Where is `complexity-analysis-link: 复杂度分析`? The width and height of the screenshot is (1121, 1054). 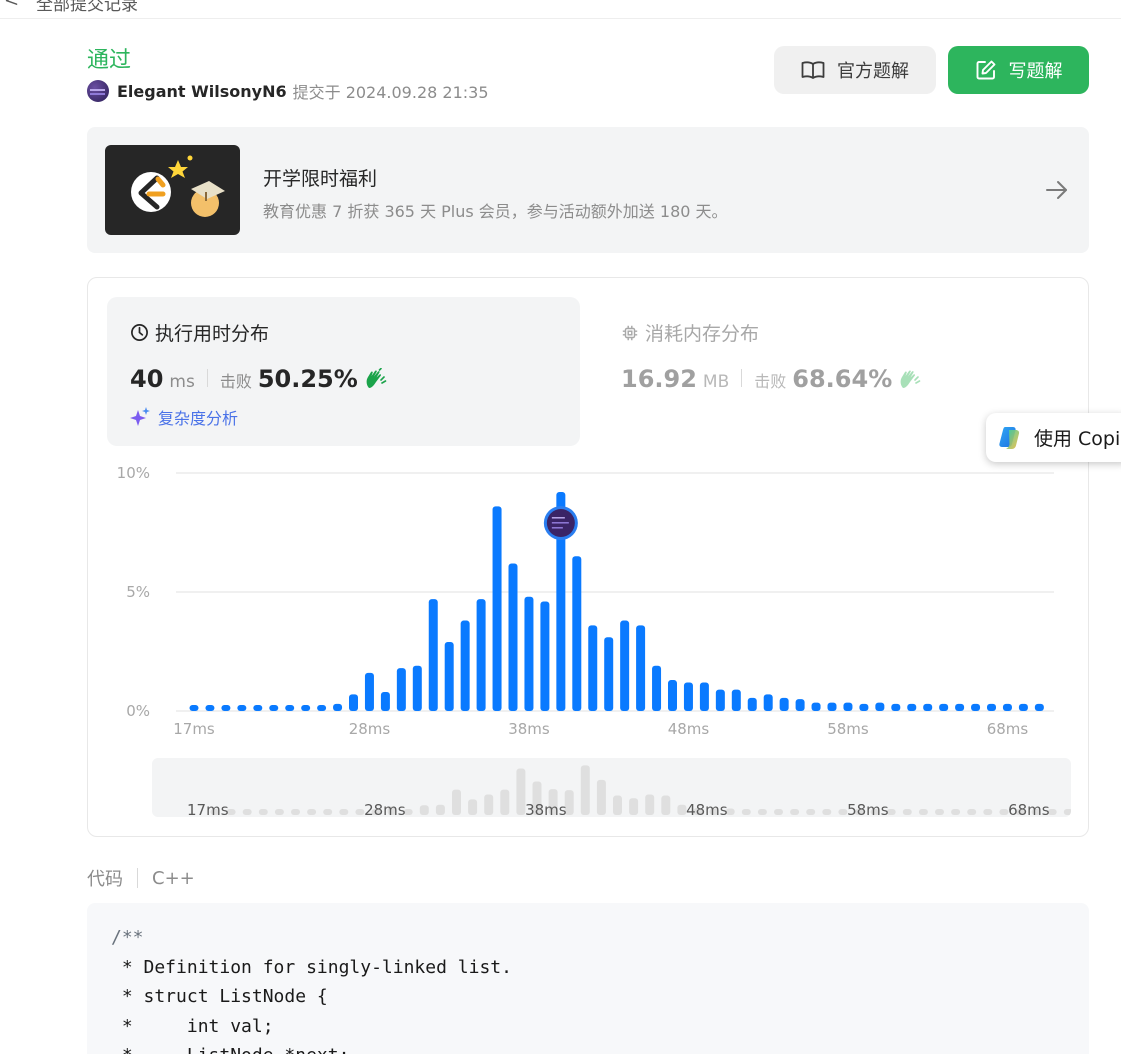 complexity-analysis-link: 复杂度分析 is located at coordinates (184, 417).